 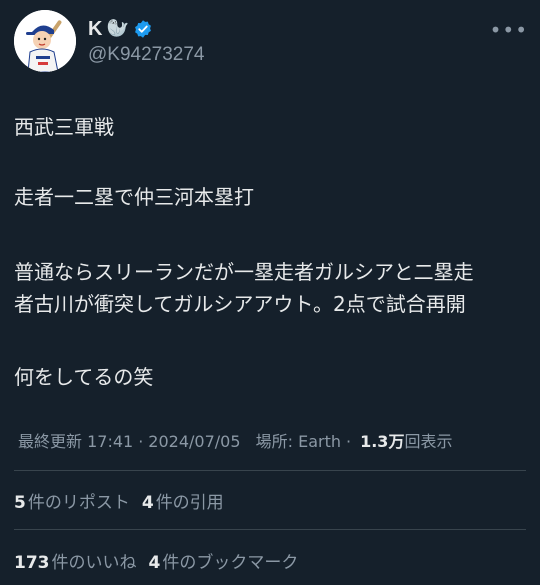 I want to click on author-name-row: K 🦭, so click(x=120, y=29).